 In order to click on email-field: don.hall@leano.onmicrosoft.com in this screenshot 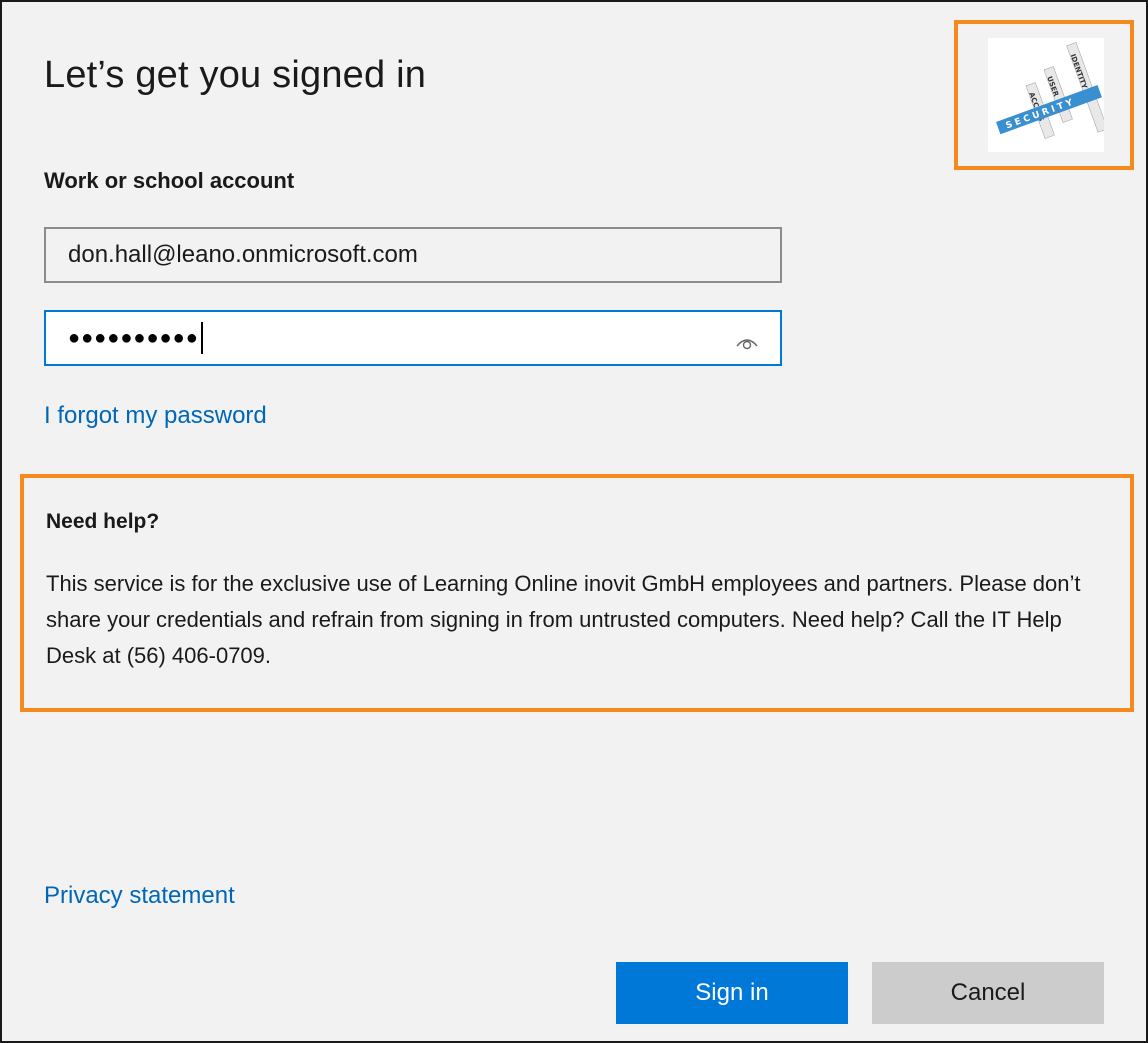, I will do `click(413, 255)`.